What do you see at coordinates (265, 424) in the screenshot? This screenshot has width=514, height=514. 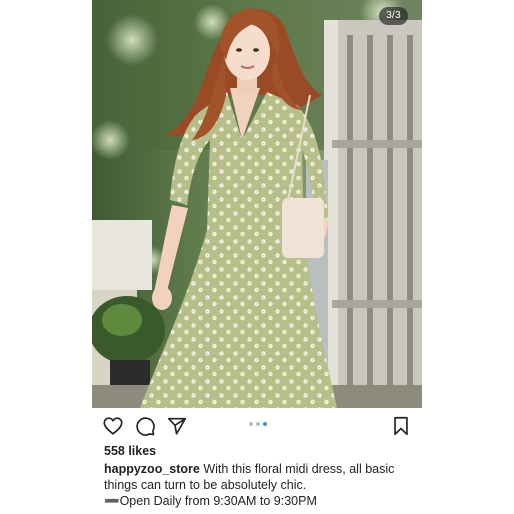 I see `carousel-dot-active` at bounding box center [265, 424].